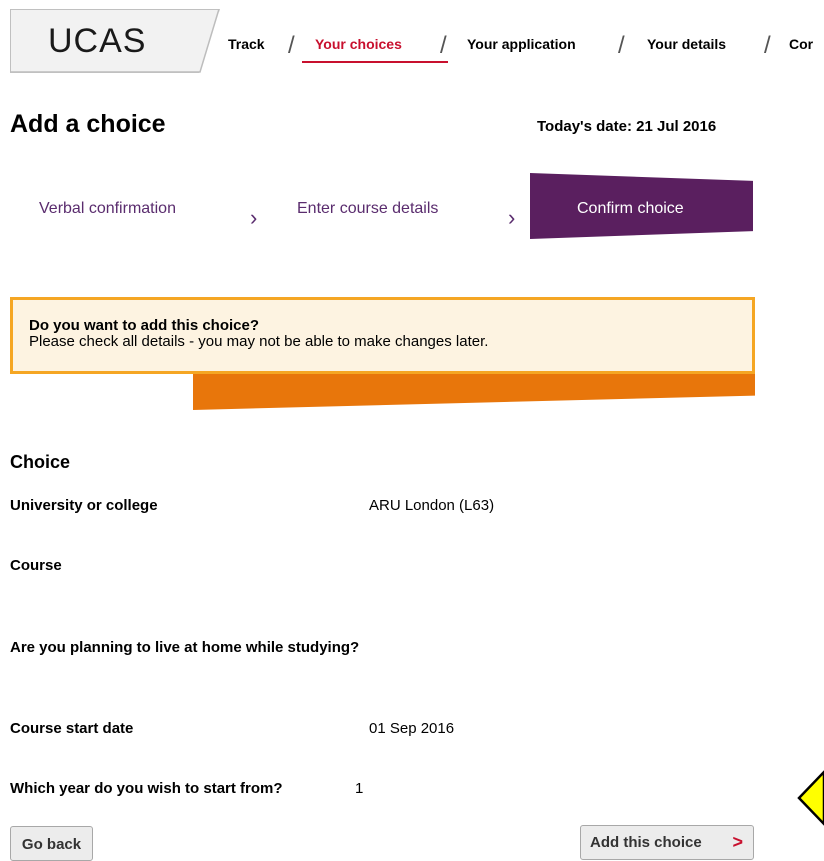  What do you see at coordinates (801, 44) in the screenshot?
I see `nav-contact: Cor` at bounding box center [801, 44].